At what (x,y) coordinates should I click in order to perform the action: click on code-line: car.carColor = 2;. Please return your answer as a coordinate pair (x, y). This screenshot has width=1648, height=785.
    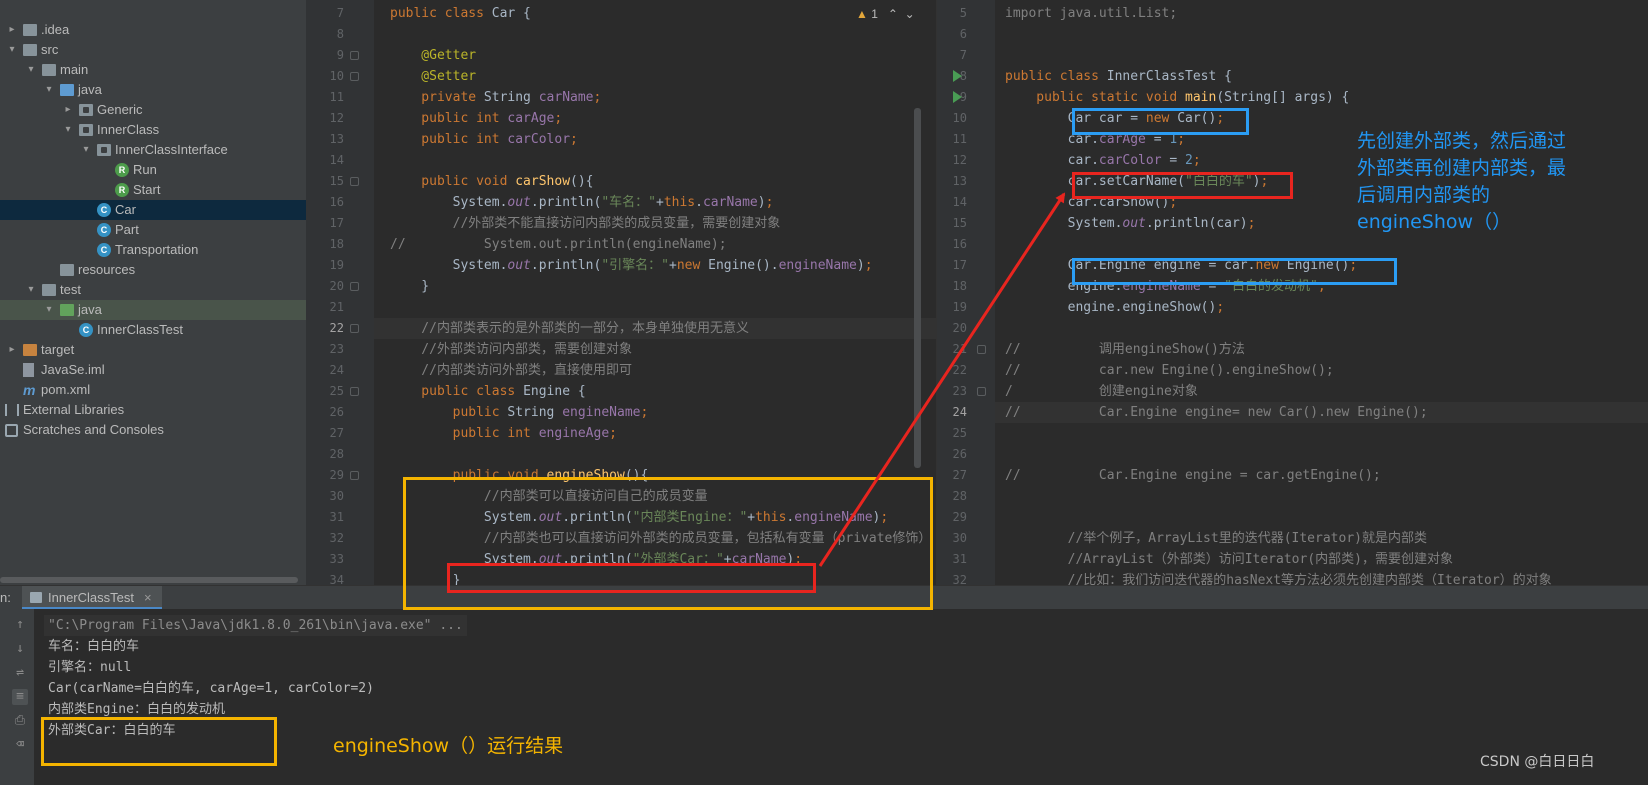
    Looking at the image, I should click on (1103, 160).